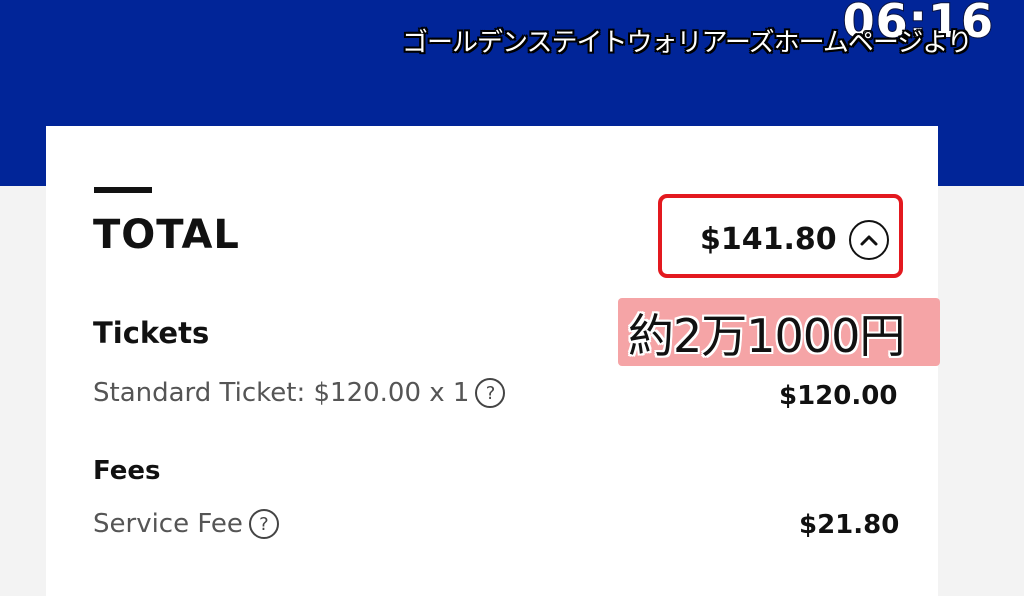  Describe the element at coordinates (123, 190) in the screenshot. I see `accent-bar` at that location.